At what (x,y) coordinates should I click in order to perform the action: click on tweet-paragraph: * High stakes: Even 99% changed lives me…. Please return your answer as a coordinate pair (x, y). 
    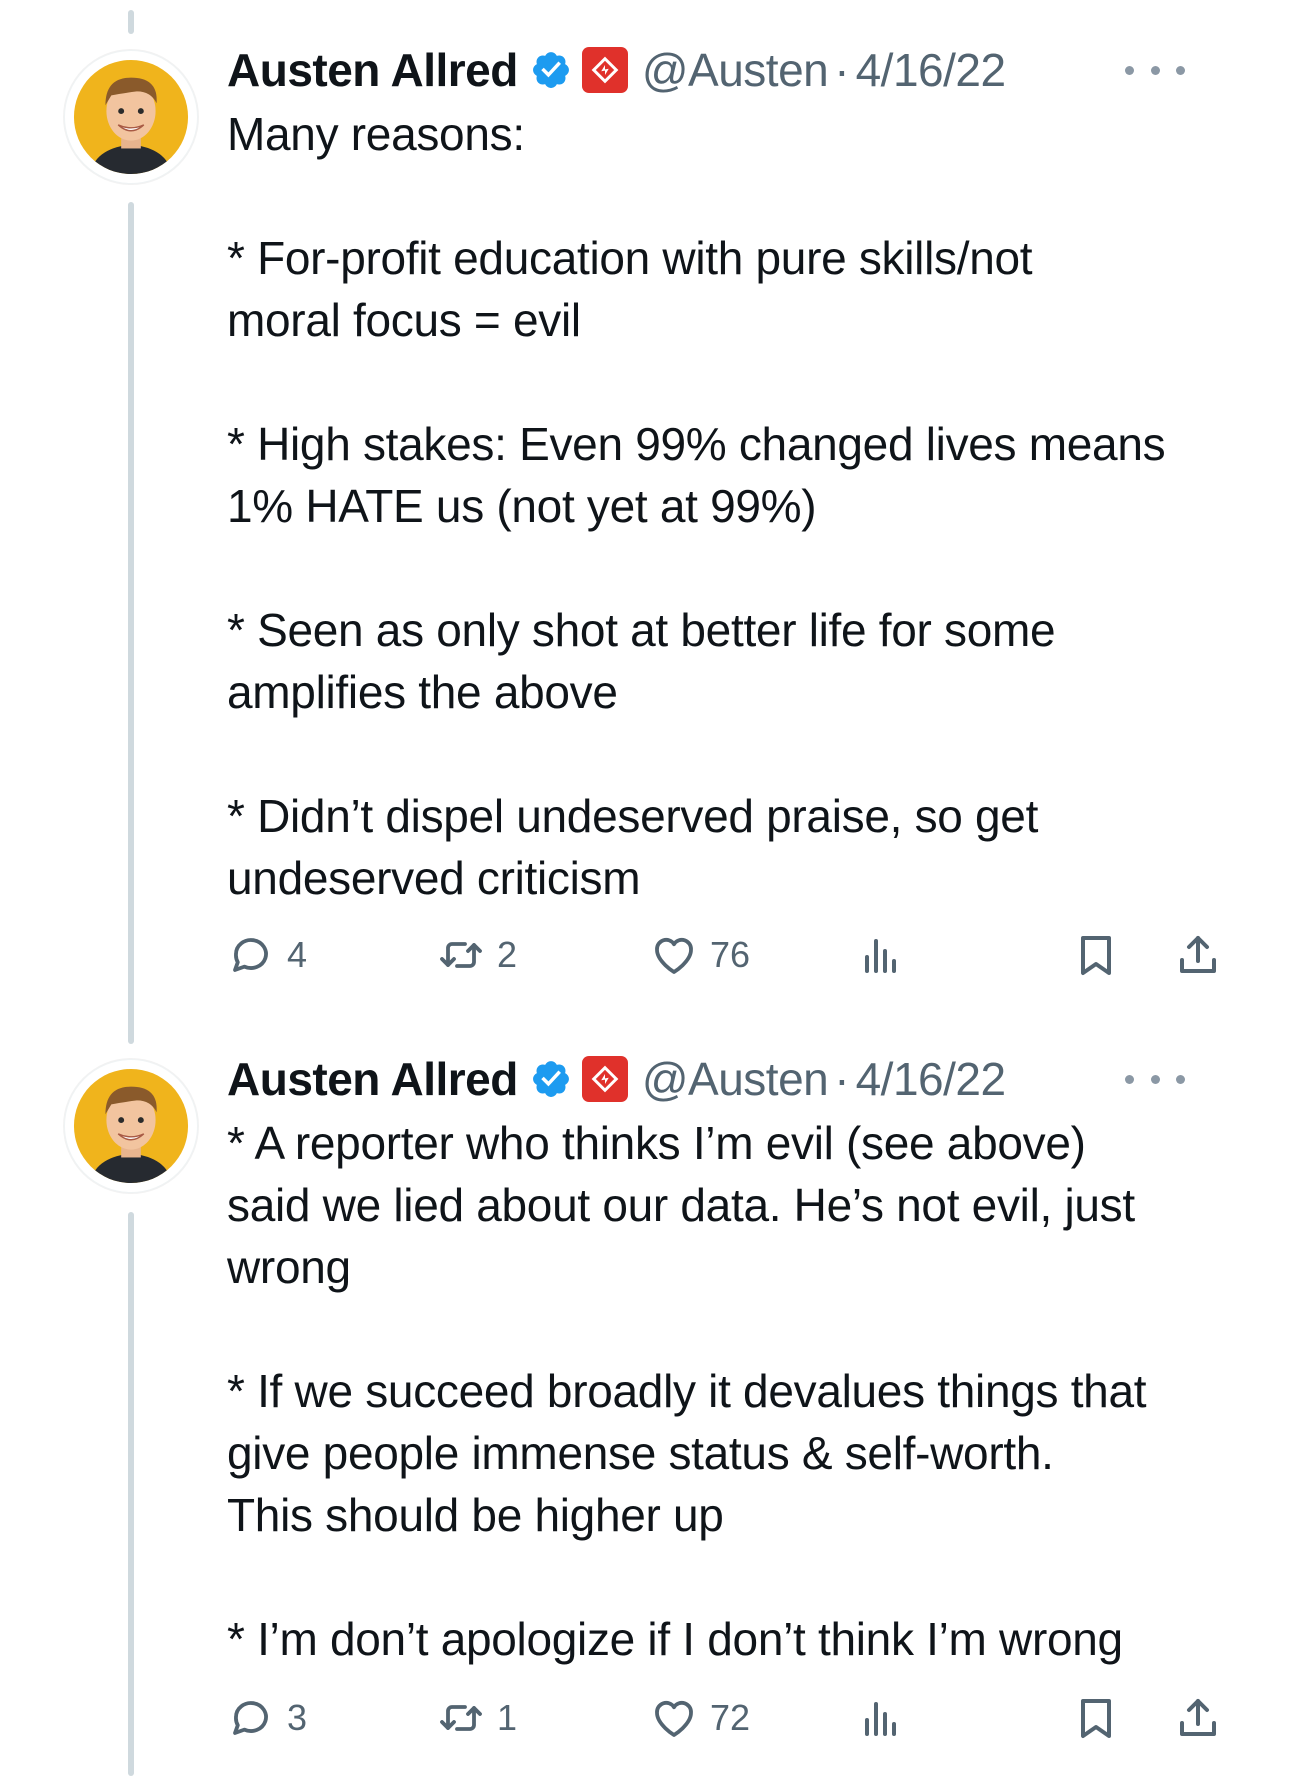
    Looking at the image, I should click on (727, 475).